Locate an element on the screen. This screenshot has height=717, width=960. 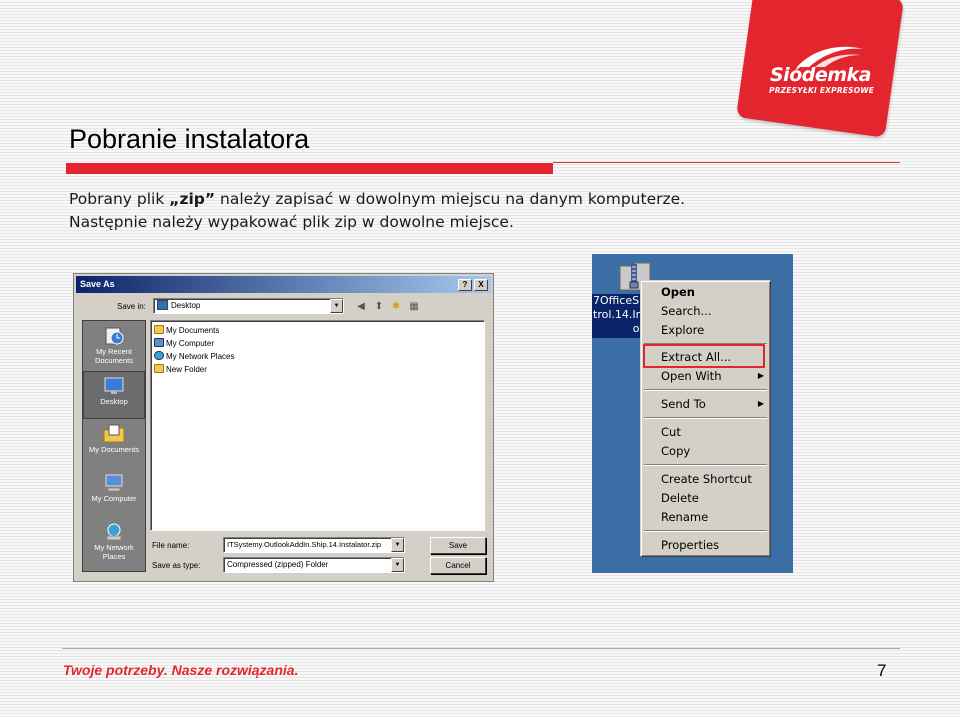
save-as-type-select: Compressed (zipped) Folder ▼ is located at coordinates (314, 565).